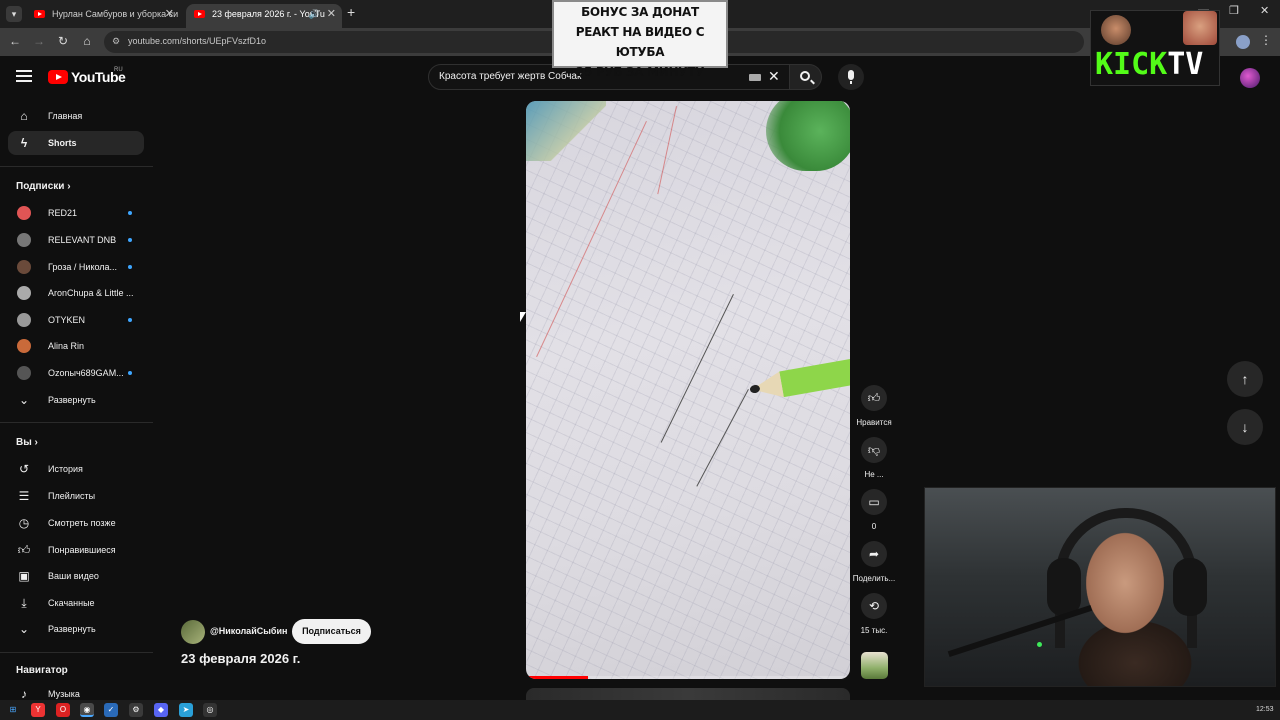  What do you see at coordinates (13, 710) in the screenshot?
I see `windows-start-icon: ⊞` at bounding box center [13, 710].